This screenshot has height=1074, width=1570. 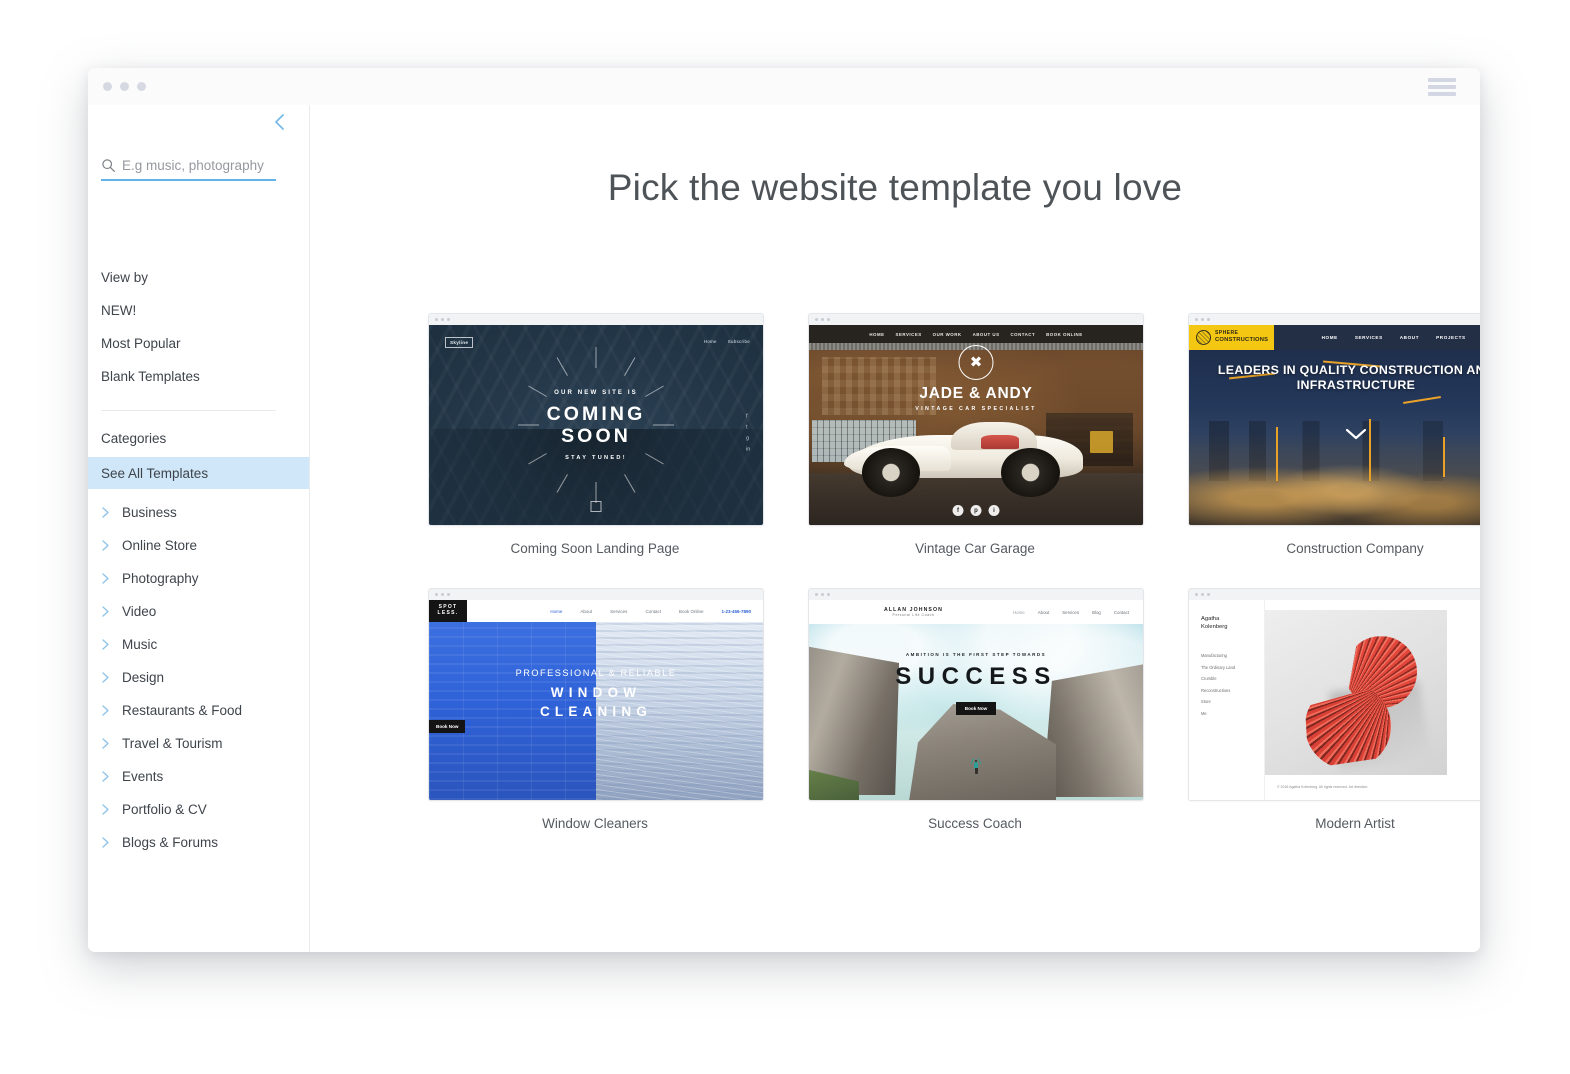 I want to click on sidebar-item-label: Business, so click(x=149, y=512).